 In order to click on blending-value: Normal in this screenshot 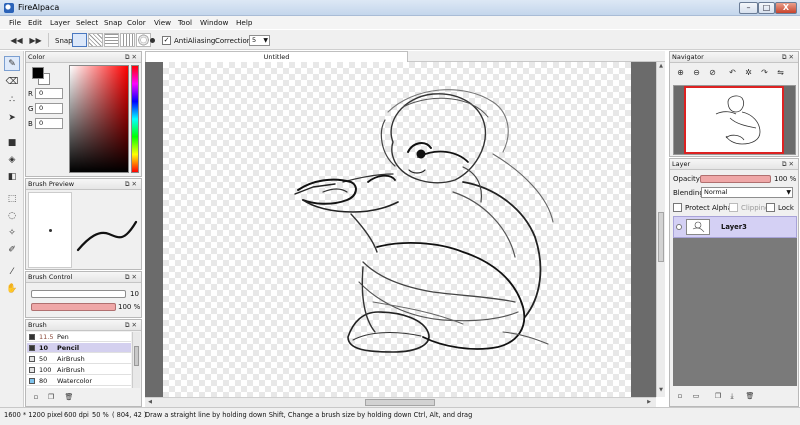, I will do `click(716, 192)`.